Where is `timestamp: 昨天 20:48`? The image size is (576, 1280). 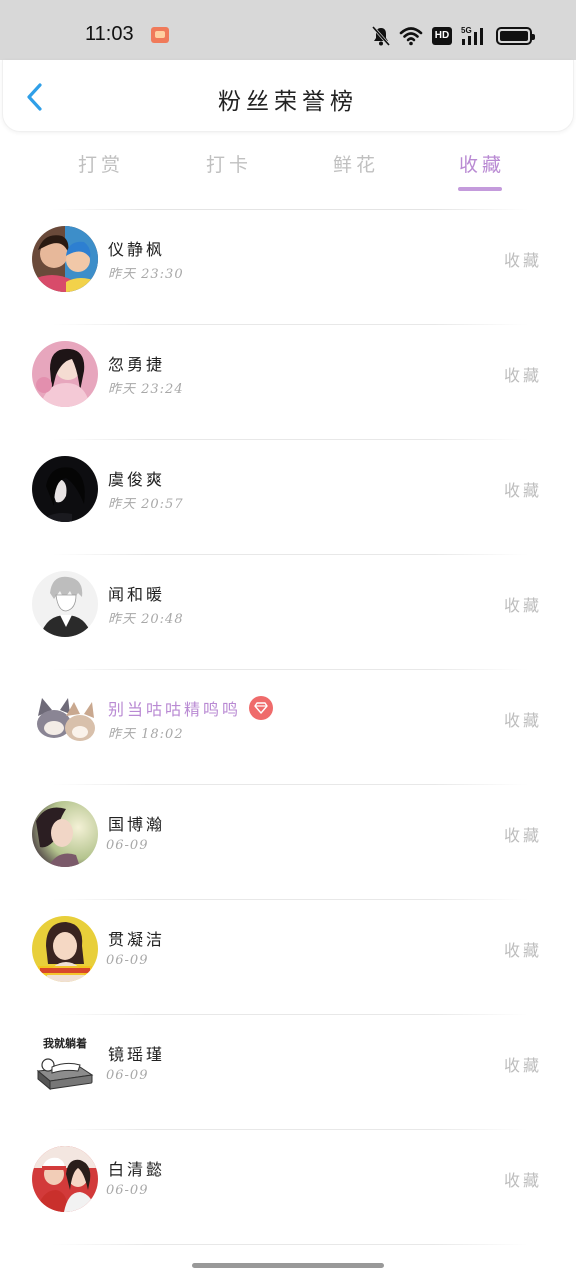 timestamp: 昨天 20:48 is located at coordinates (146, 619).